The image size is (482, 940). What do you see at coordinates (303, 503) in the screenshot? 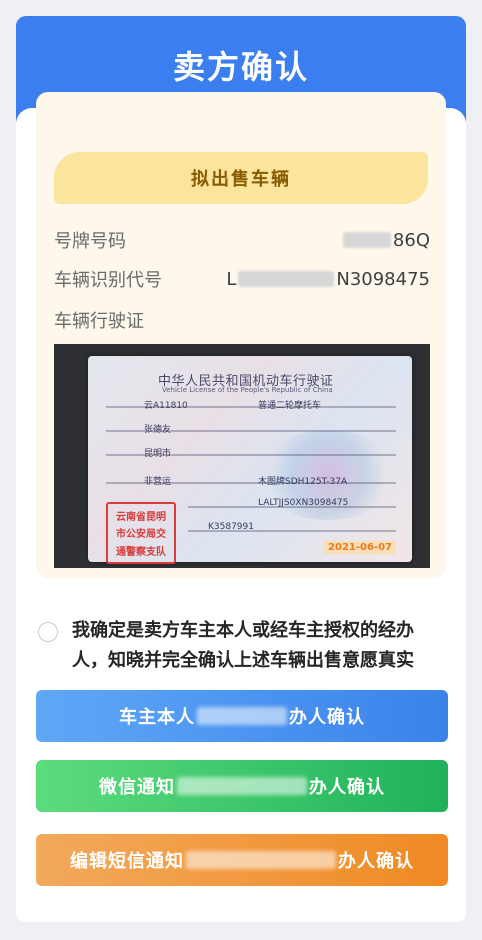
I see `license-field-vin: LALTJJS0XN3098475` at bounding box center [303, 503].